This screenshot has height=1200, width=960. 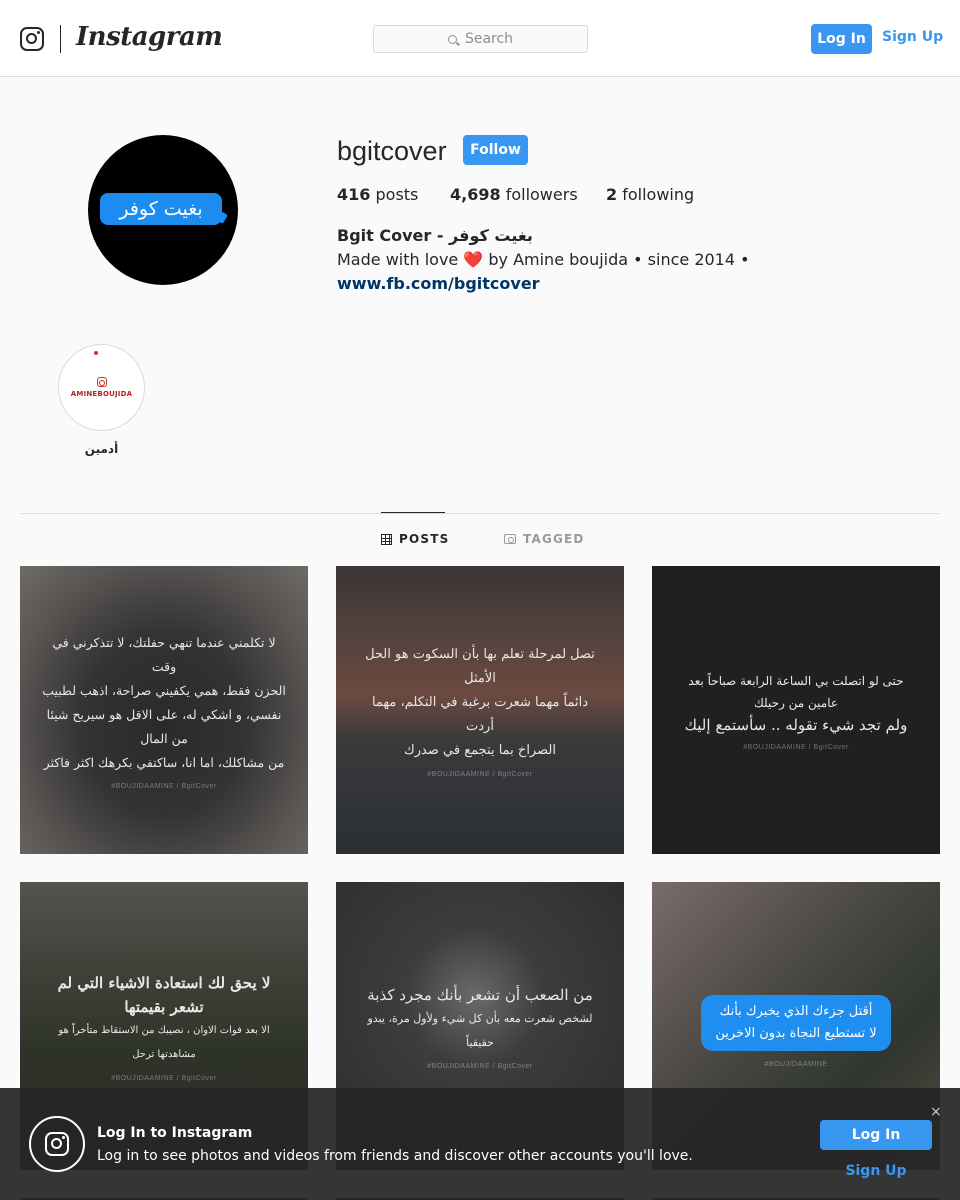 I want to click on nav-divider, so click(x=60, y=39).